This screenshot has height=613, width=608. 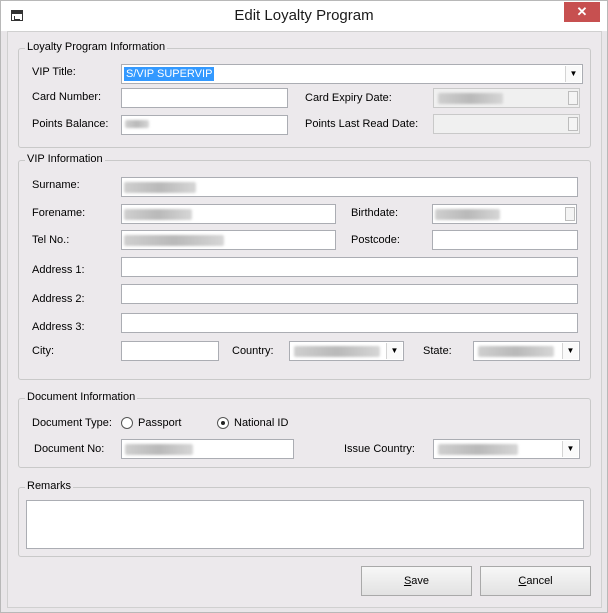 What do you see at coordinates (253, 351) in the screenshot?
I see `country-label: Country:` at bounding box center [253, 351].